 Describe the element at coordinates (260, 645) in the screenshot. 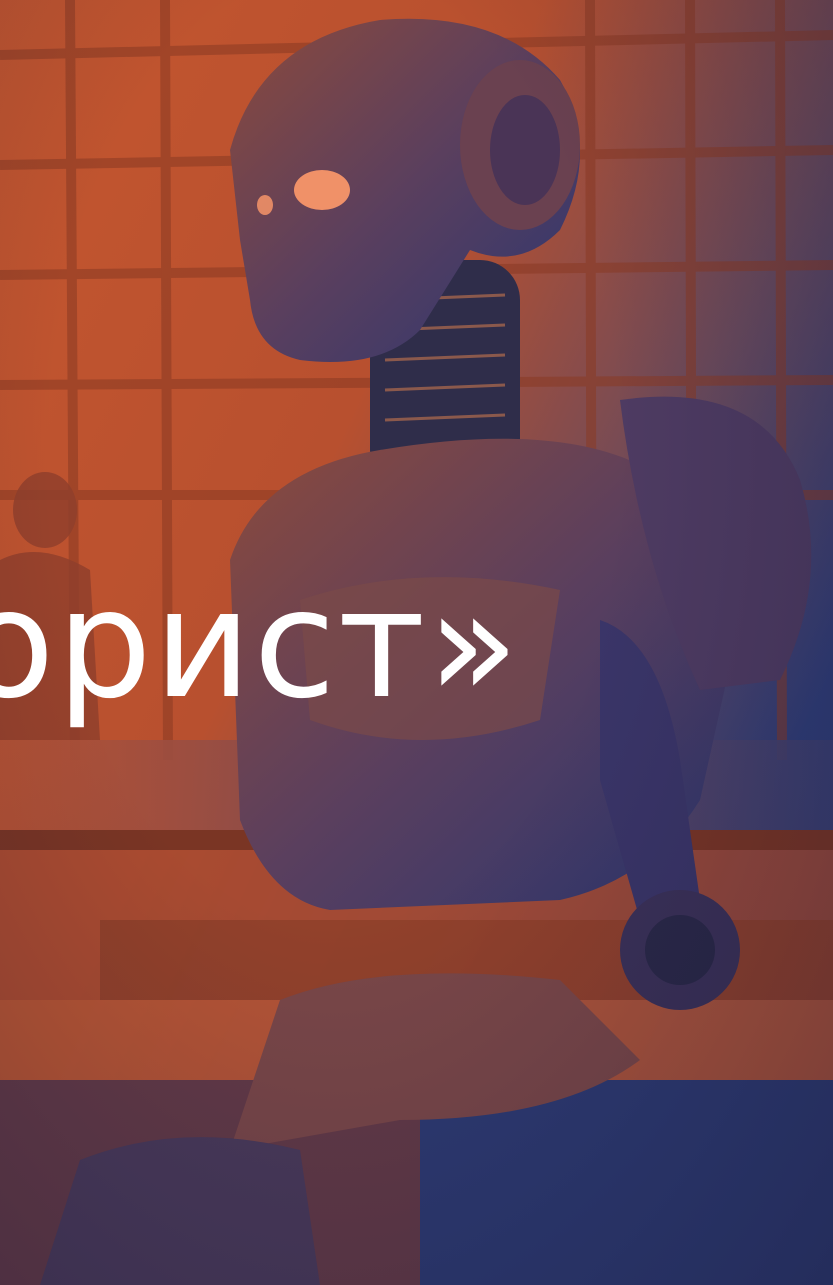

I see `caption-text: орист»` at that location.